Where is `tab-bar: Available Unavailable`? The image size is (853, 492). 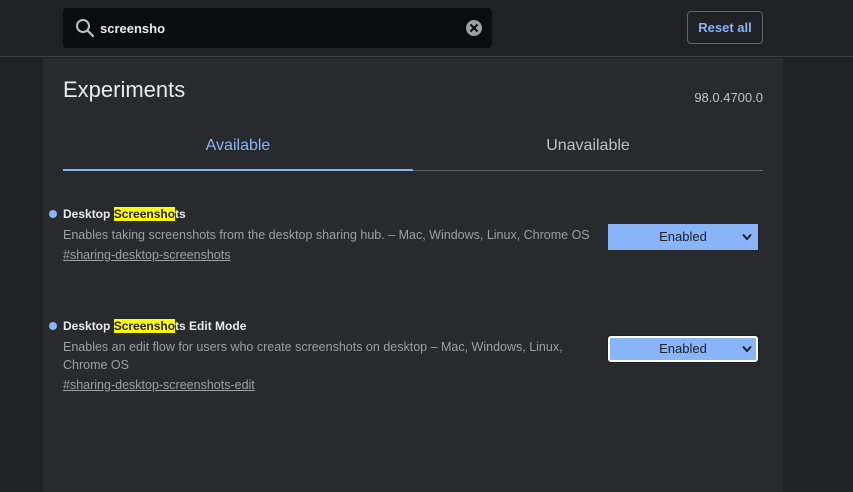
tab-bar: Available Unavailable is located at coordinates (413, 149).